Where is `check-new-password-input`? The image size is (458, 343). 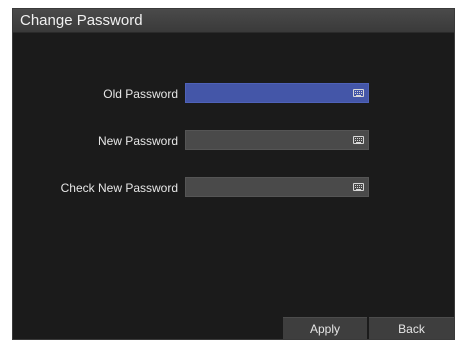
check-new-password-input is located at coordinates (266, 187).